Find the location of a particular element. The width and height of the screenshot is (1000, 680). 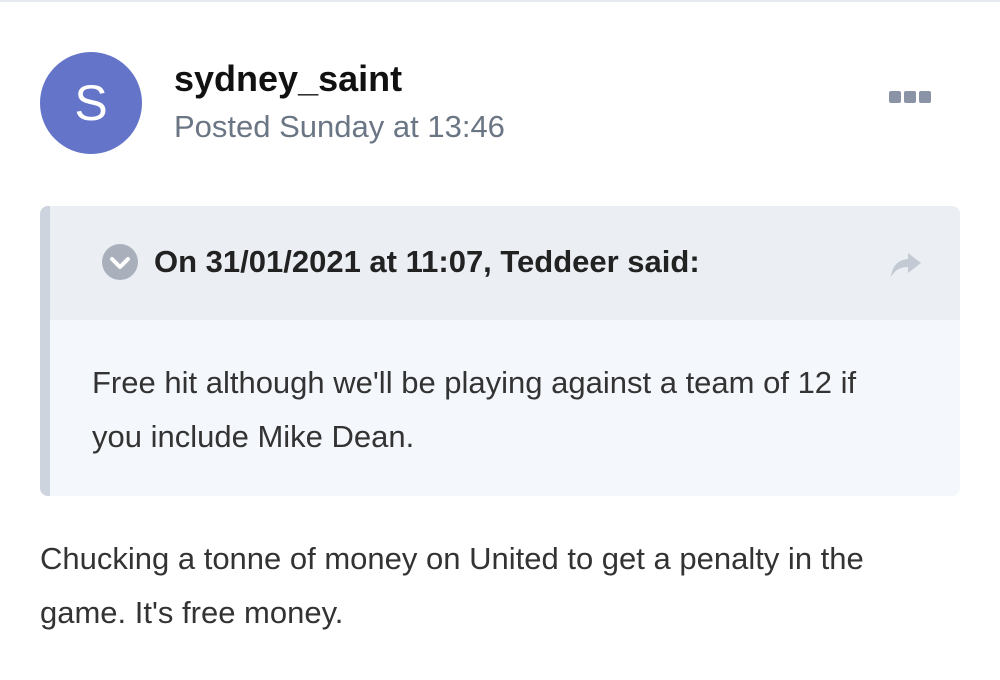

author-name: sydney_saint is located at coordinates (288, 79).